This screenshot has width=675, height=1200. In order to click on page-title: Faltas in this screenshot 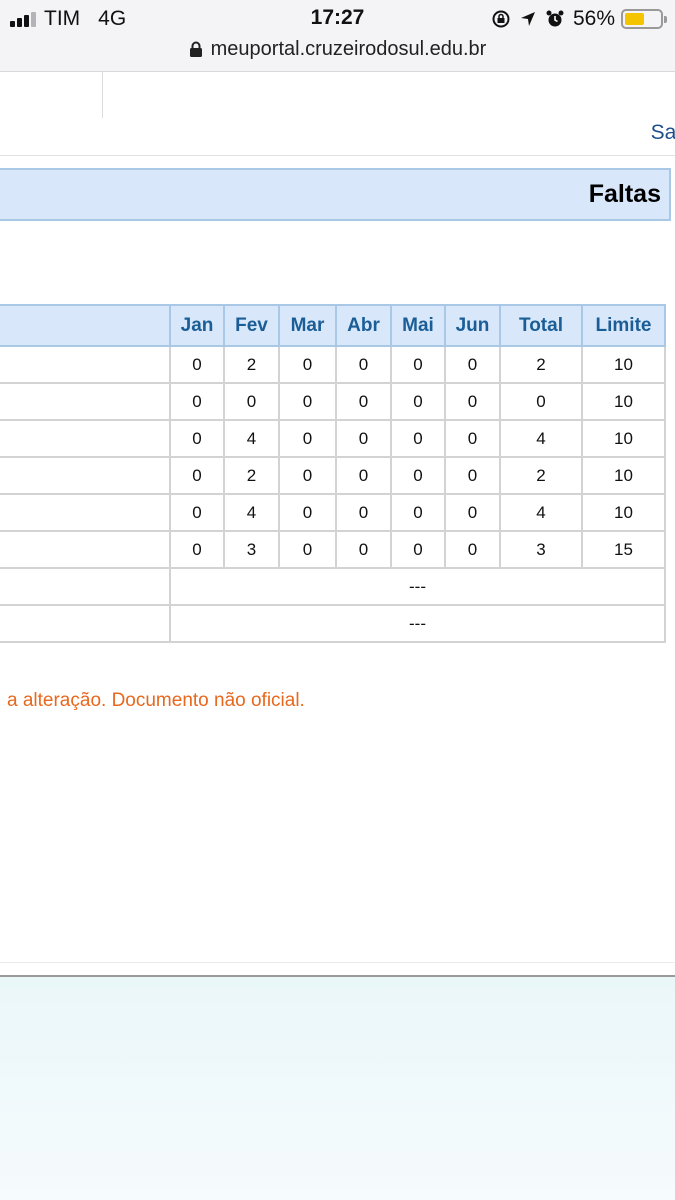, I will do `click(624, 194)`.